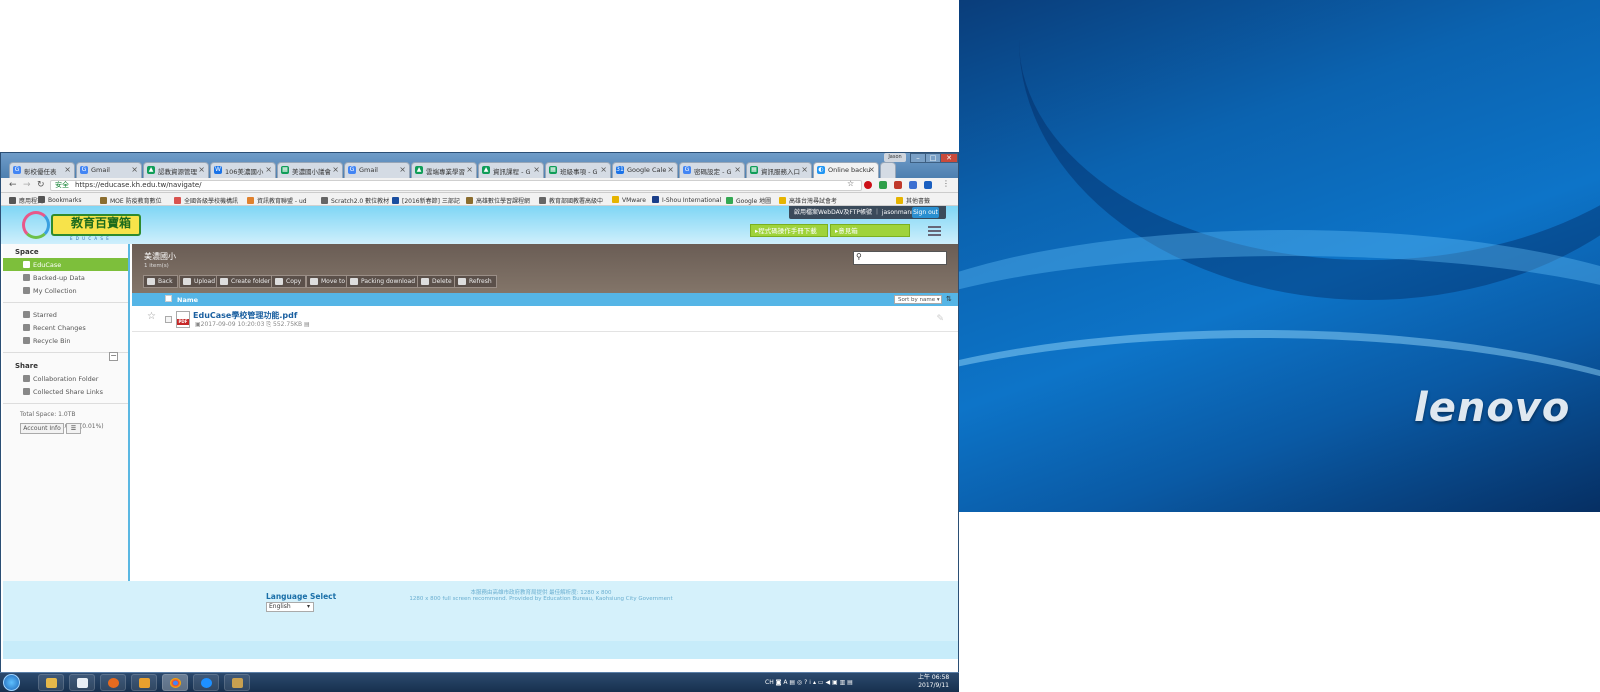  What do you see at coordinates (949, 158) in the screenshot?
I see `close-window-button: ✕` at bounding box center [949, 158].